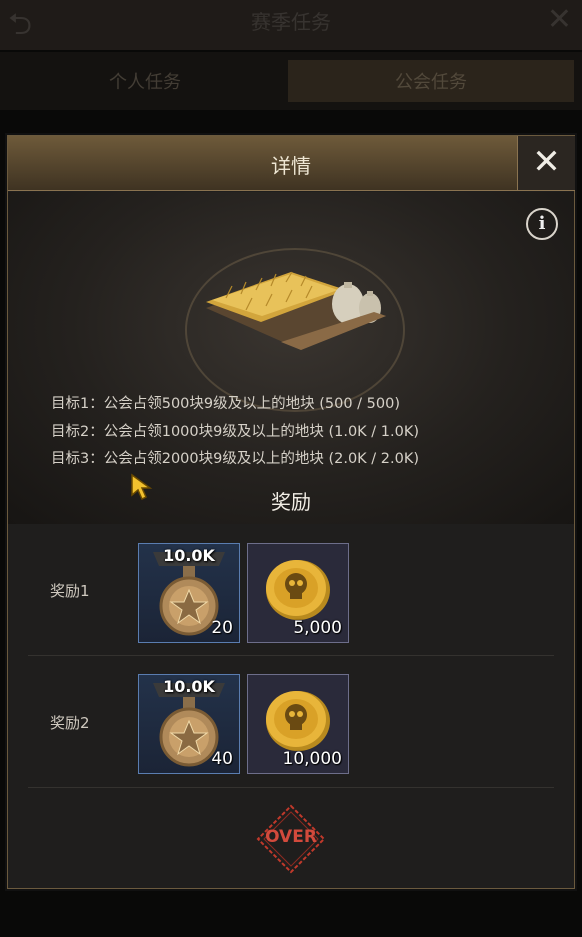 The height and width of the screenshot is (937, 582). Describe the element at coordinates (142, 487) in the screenshot. I see `mouse-cursor-icon` at that location.